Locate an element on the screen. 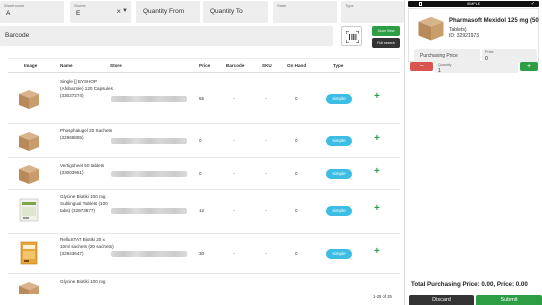  state-select: State is located at coordinates (305, 12).